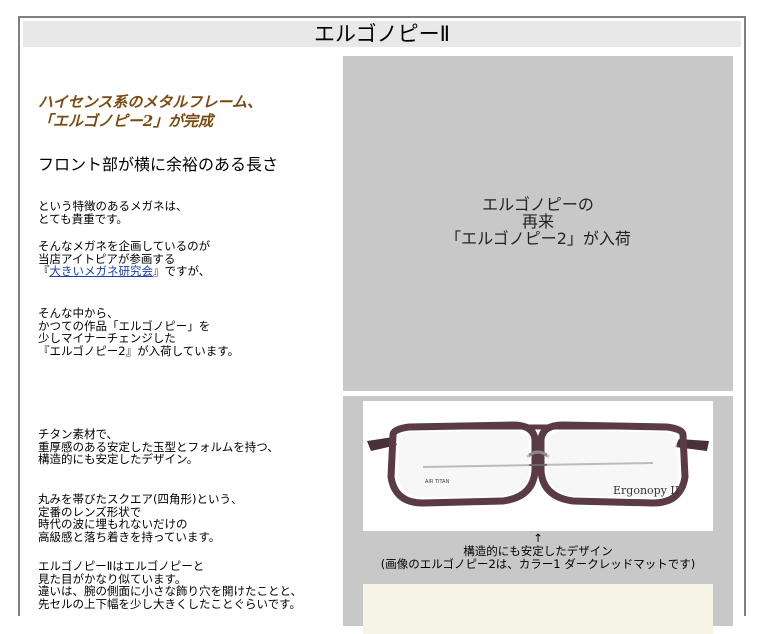  Describe the element at coordinates (382, 34) in the screenshot. I see `page-title: エルゴノピーⅡ` at that location.